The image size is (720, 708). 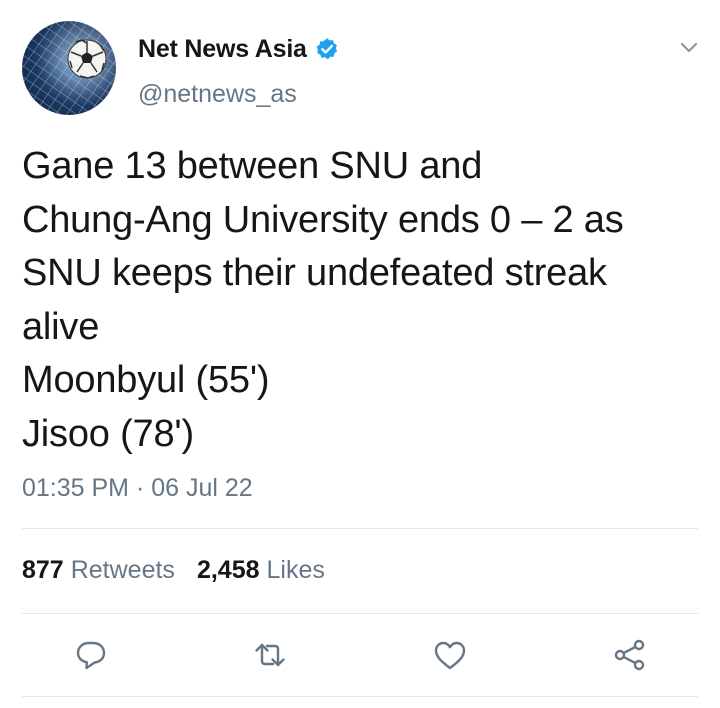 I want to click on retweets-count: 877, so click(x=43, y=570).